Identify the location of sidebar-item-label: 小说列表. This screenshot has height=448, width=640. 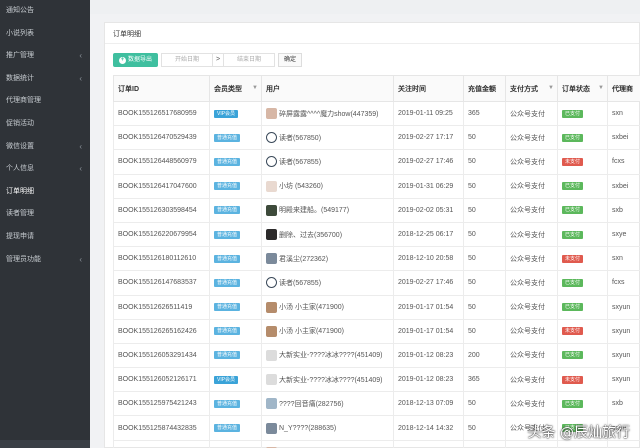
(20, 33).